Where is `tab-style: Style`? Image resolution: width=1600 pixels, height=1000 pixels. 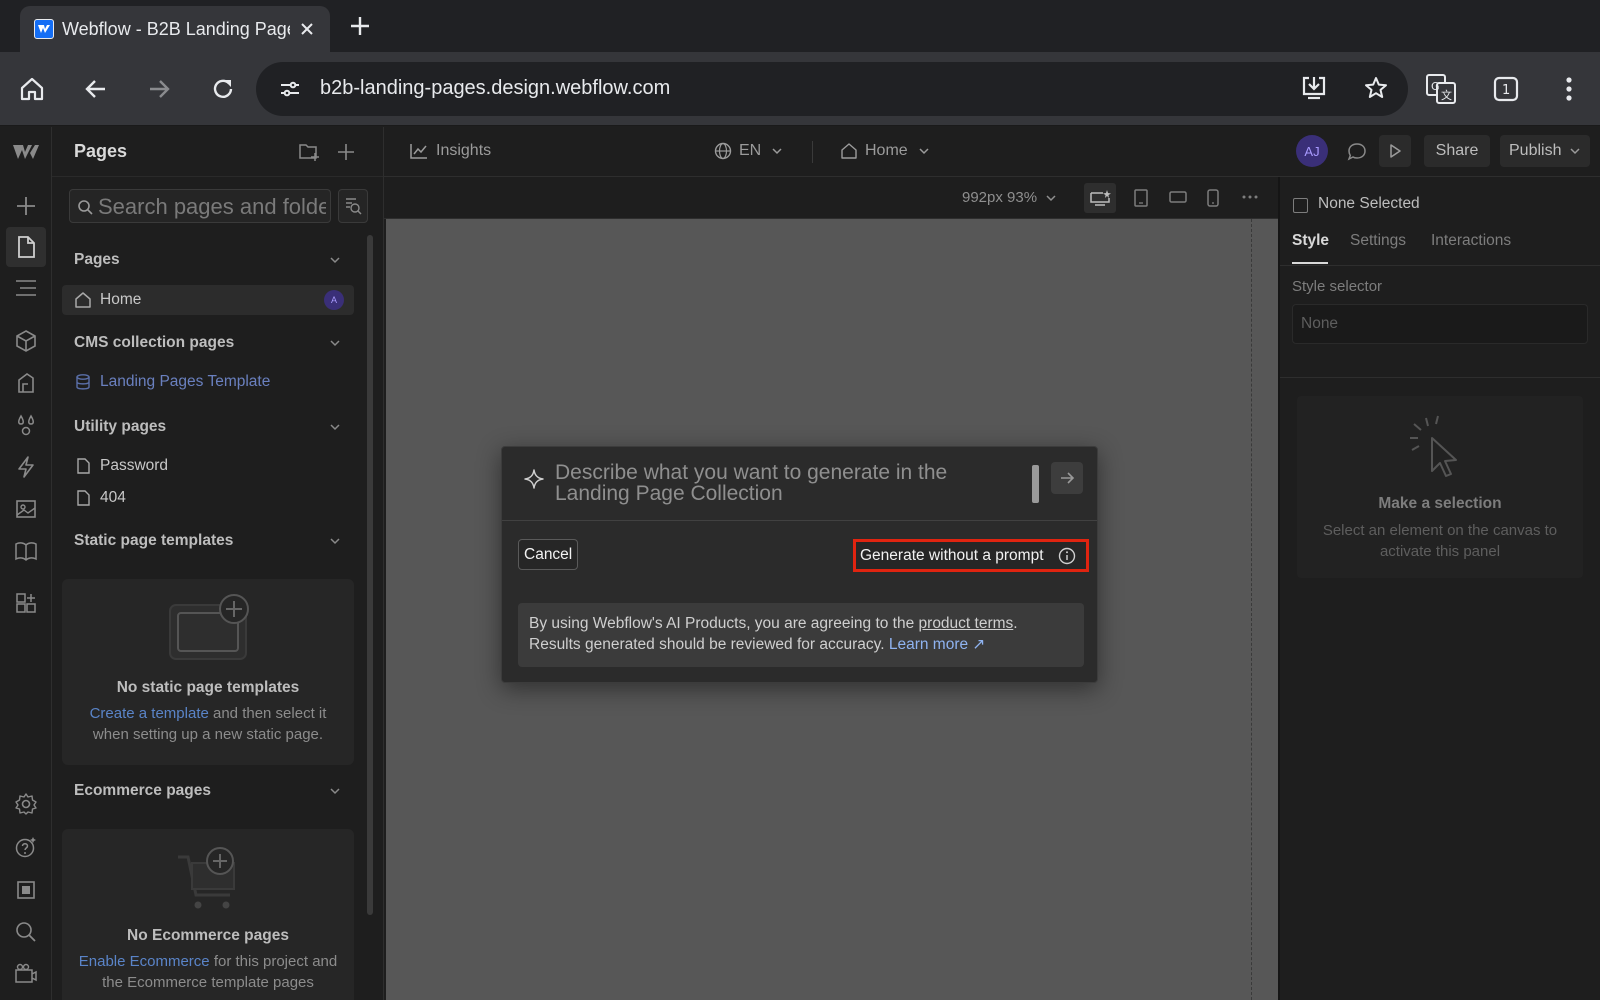
tab-style: Style is located at coordinates (1310, 241).